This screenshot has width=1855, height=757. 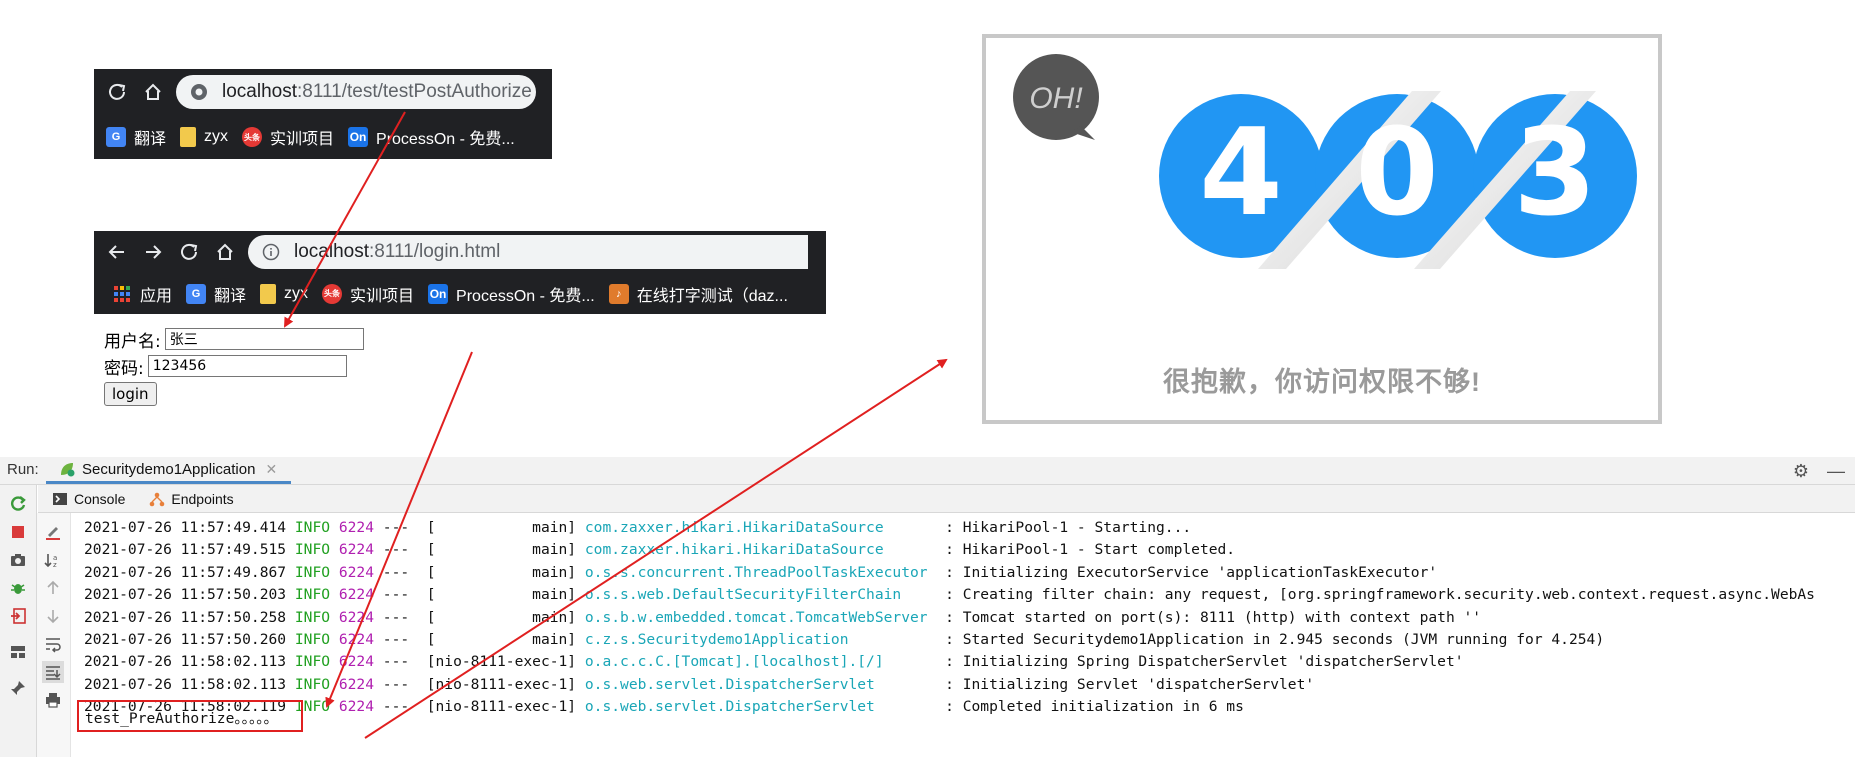 What do you see at coordinates (185, 527) in the screenshot?
I see `log-timestamp: 2021-07-26 11:57:49.414` at bounding box center [185, 527].